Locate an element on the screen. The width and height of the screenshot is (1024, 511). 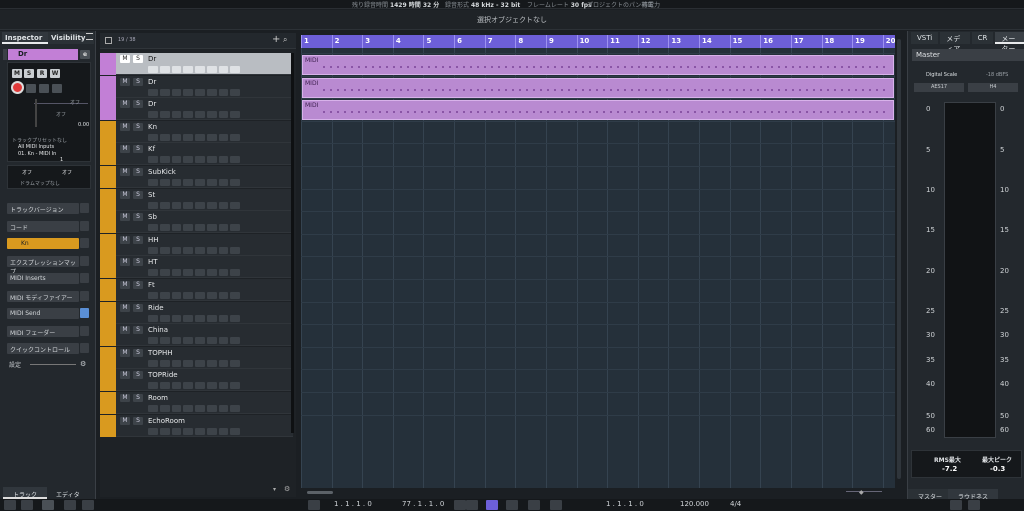
track-name: St is located at coordinates (151, 195).